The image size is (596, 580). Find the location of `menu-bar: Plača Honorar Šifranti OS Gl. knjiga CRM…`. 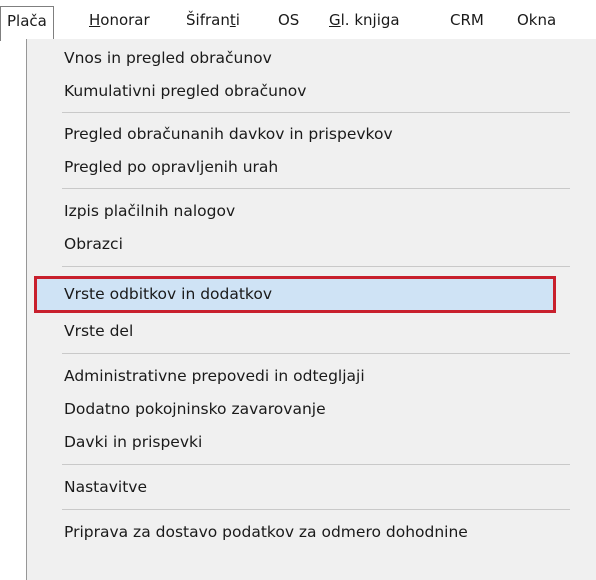

menu-bar: Plača Honorar Šifranti OS Gl. knjiga CRM… is located at coordinates (298, 20).